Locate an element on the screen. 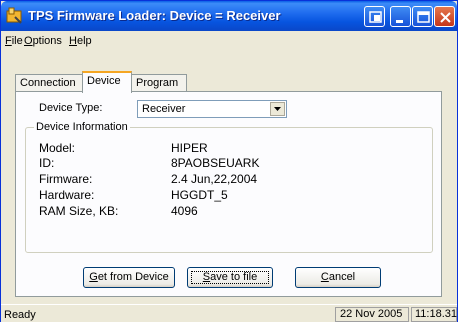 The height and width of the screenshot is (322, 458). status-time: 11:18.31 is located at coordinates (434, 314).